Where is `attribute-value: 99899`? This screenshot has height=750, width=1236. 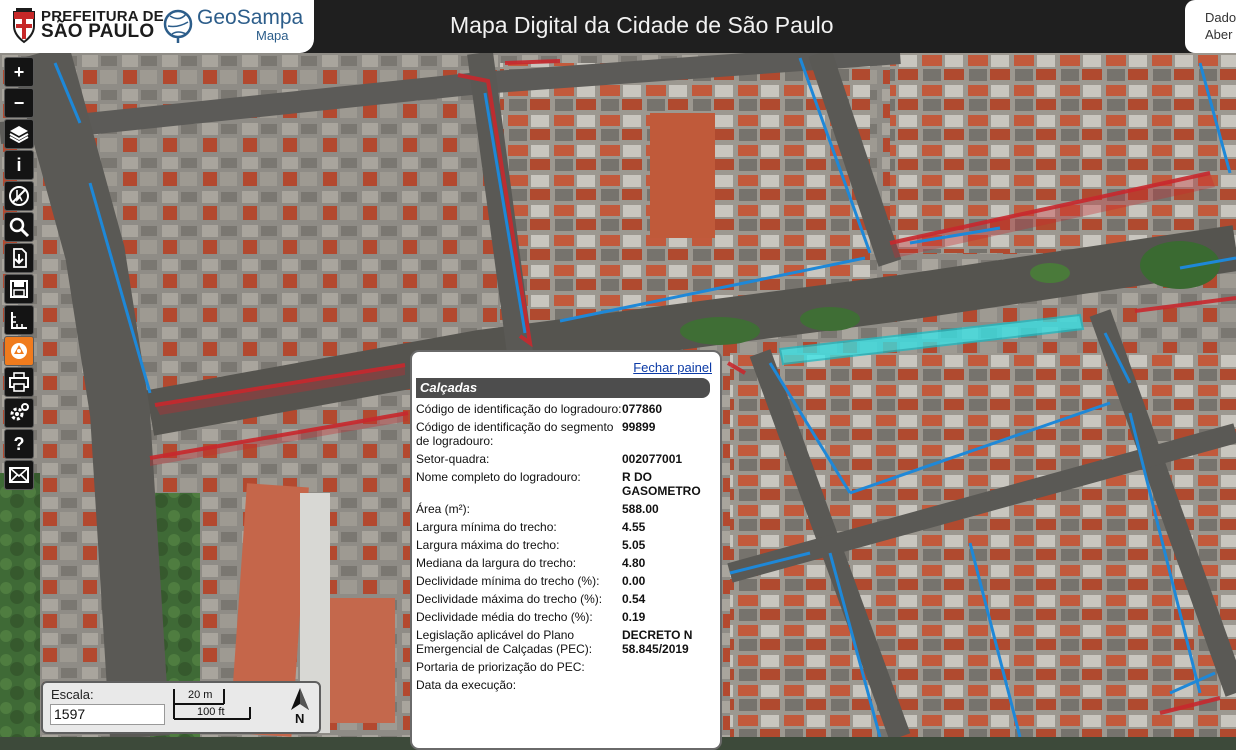
attribute-value: 99899 is located at coordinates (639, 427).